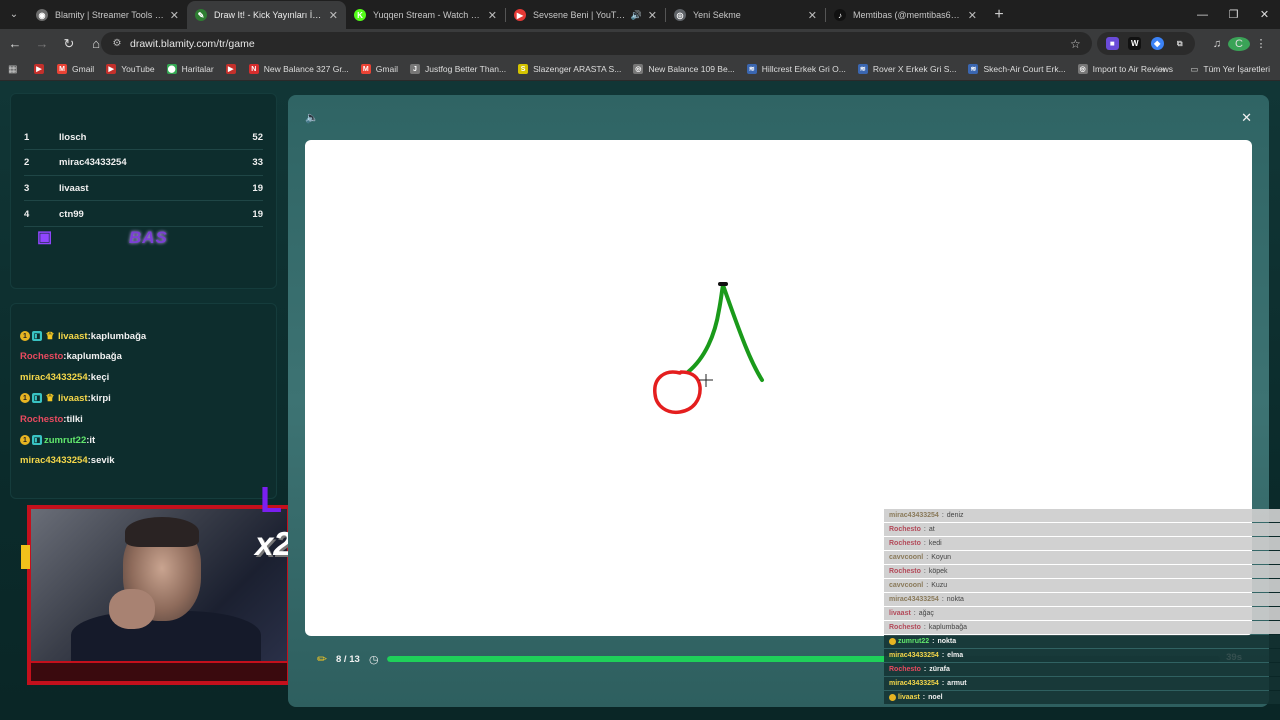 This screenshot has height=720, width=1280. Describe the element at coordinates (1246, 118) in the screenshot. I see `close-game-button: ✕` at that location.